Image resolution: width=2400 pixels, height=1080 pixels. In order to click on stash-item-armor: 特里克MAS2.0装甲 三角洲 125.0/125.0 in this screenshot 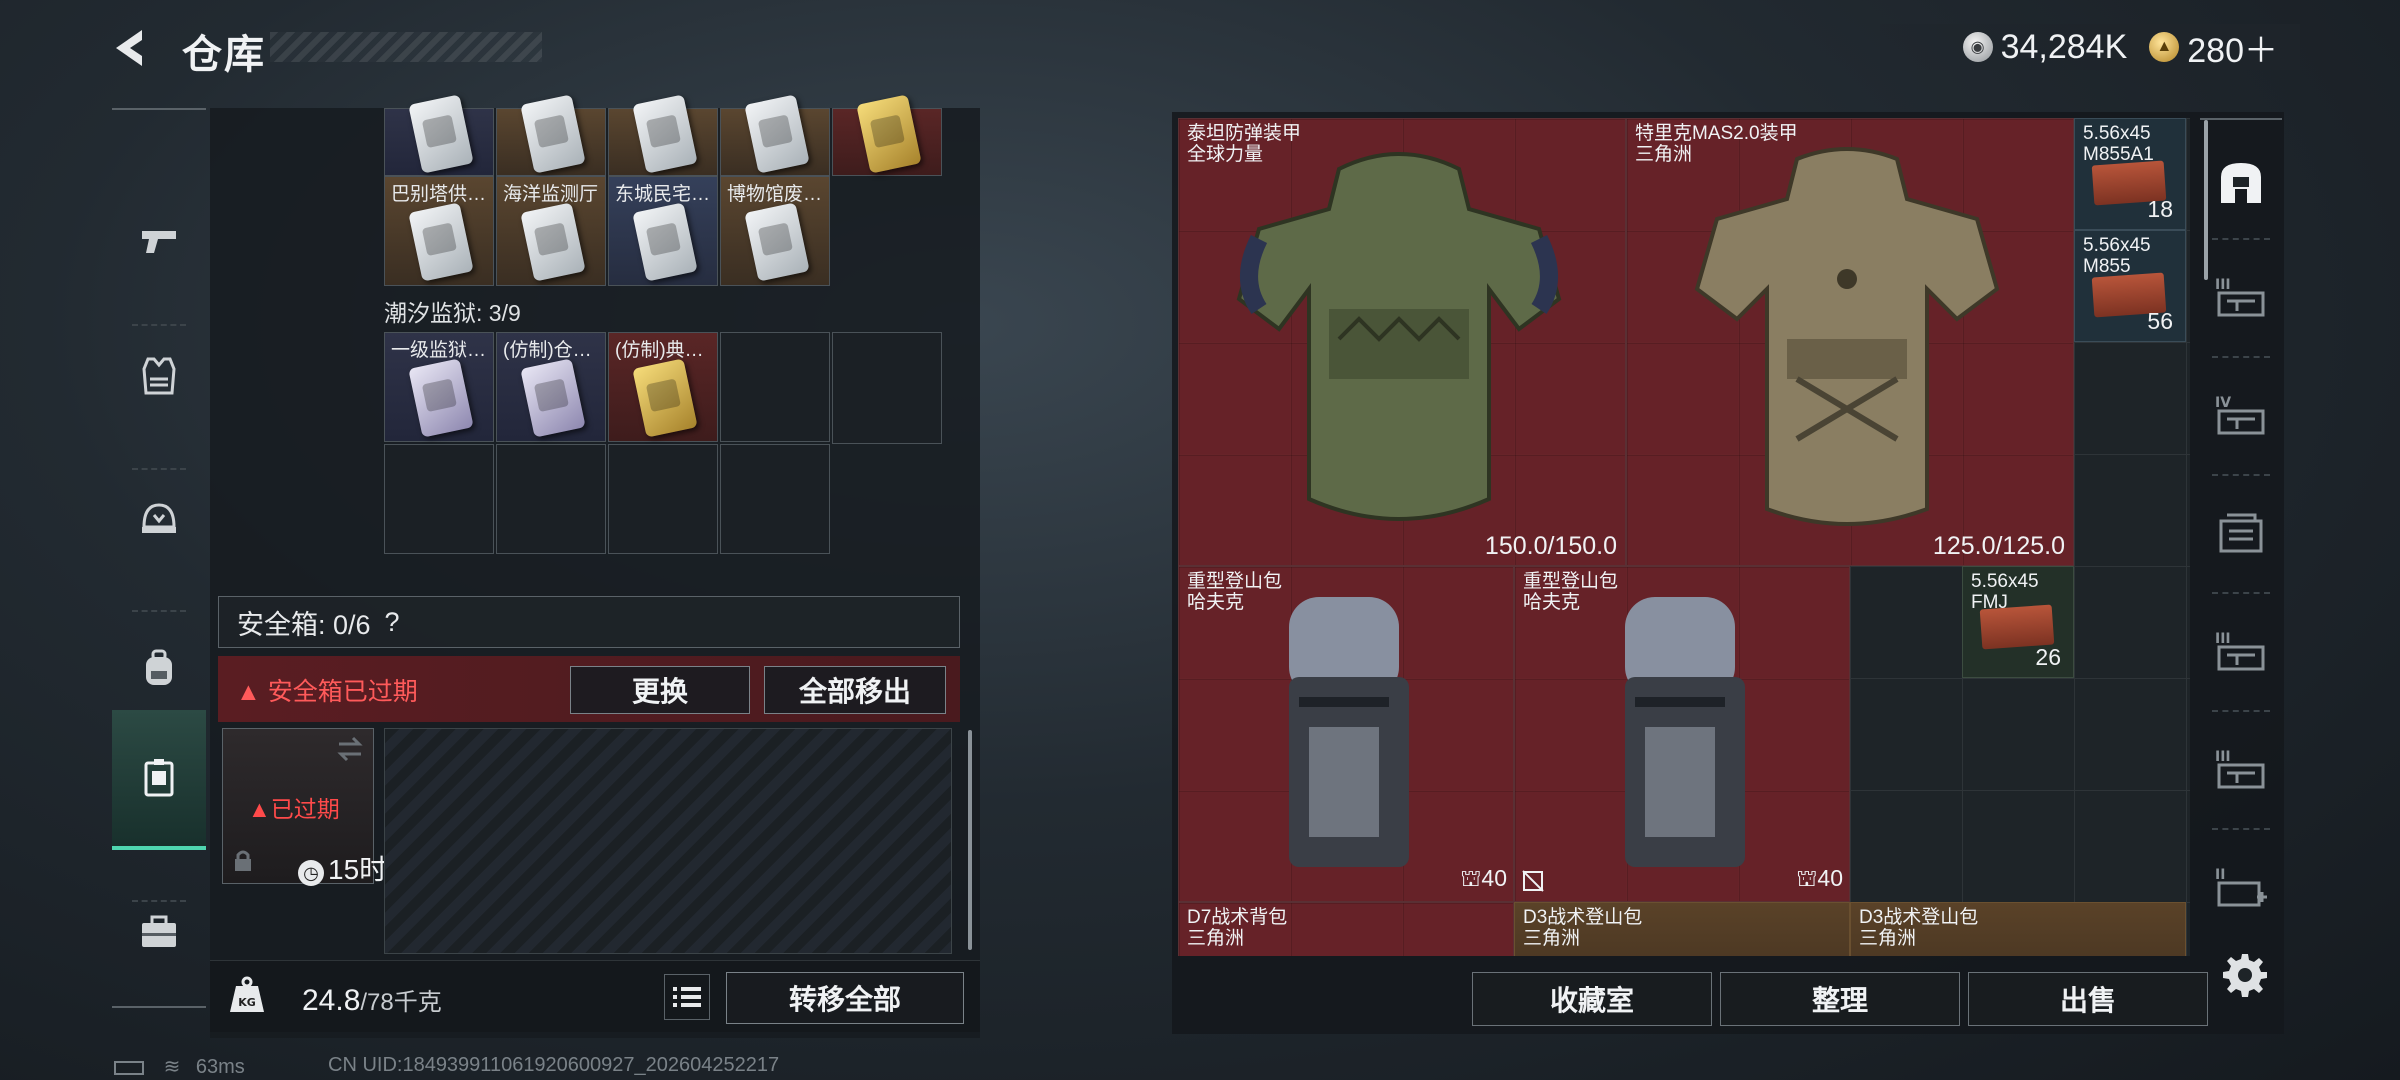, I will do `click(1850, 342)`.